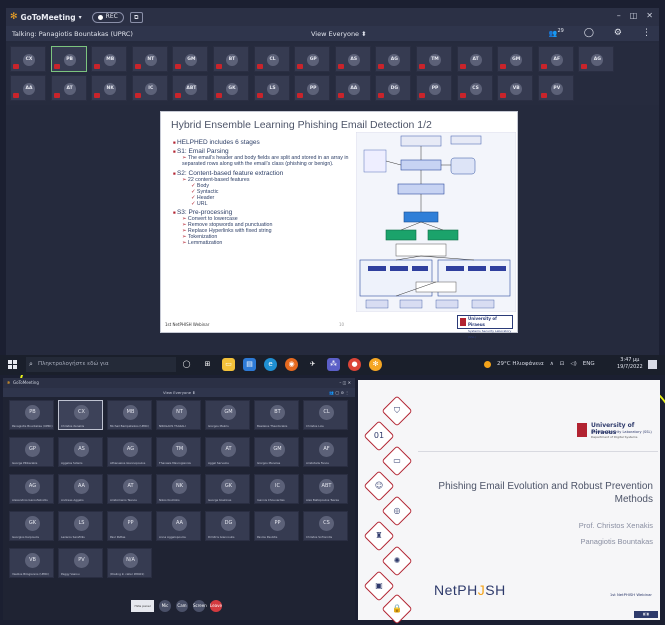  Describe the element at coordinates (552, 364) in the screenshot. I see `tray-chevron-icon: ∧` at that location.